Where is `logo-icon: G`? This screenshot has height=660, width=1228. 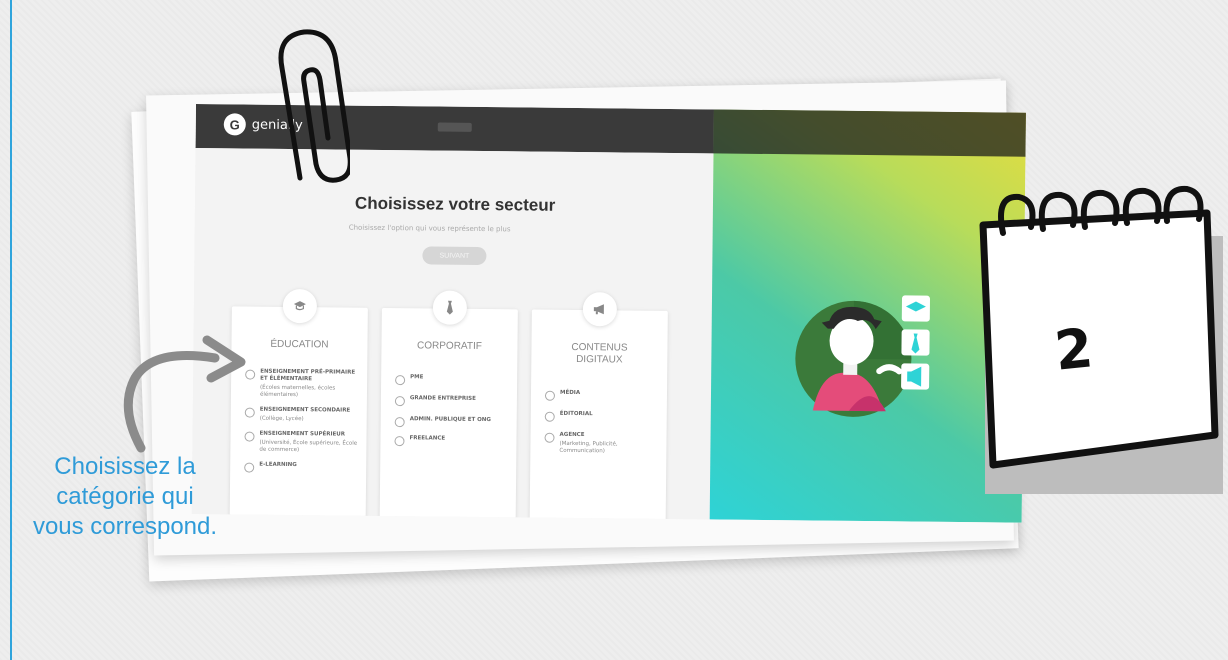
logo-icon: G is located at coordinates (234, 124).